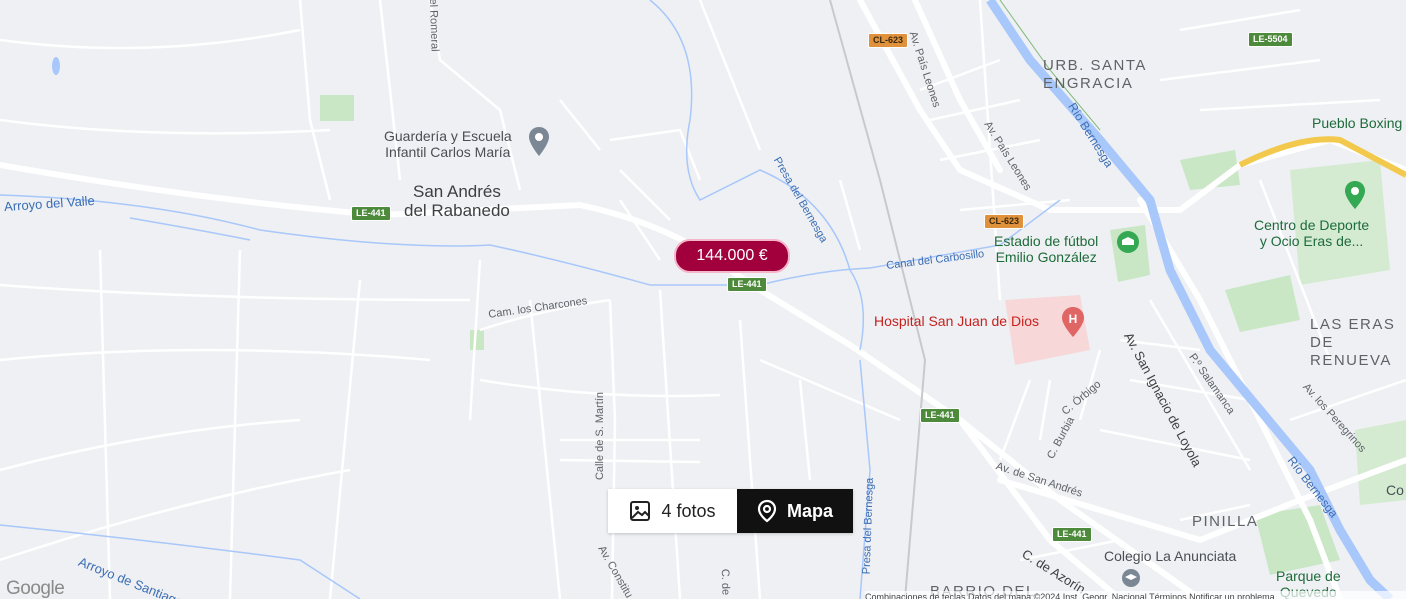 This screenshot has height=599, width=1406. What do you see at coordinates (433, 26) in the screenshot?
I see `label-del-romeral: del Romeral` at bounding box center [433, 26].